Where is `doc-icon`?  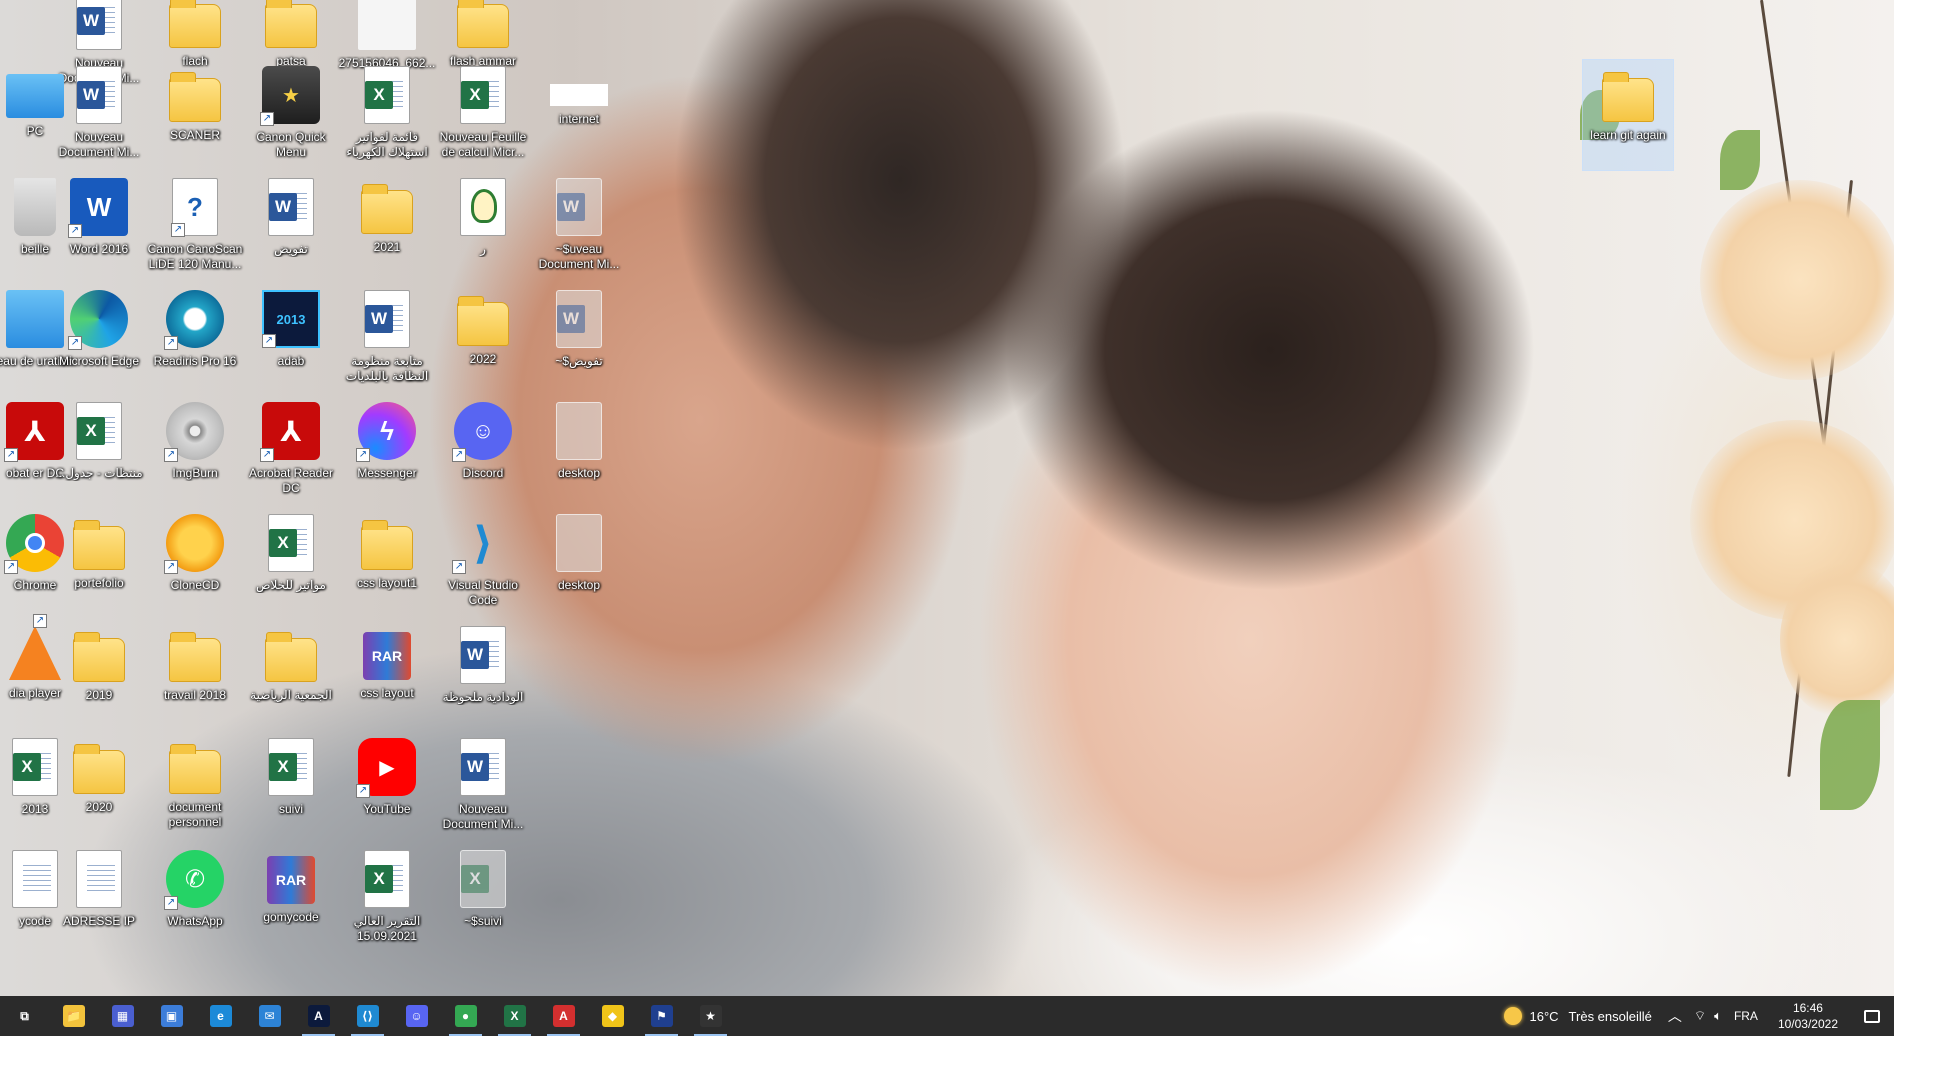
doc-icon is located at coordinates (99, 879).